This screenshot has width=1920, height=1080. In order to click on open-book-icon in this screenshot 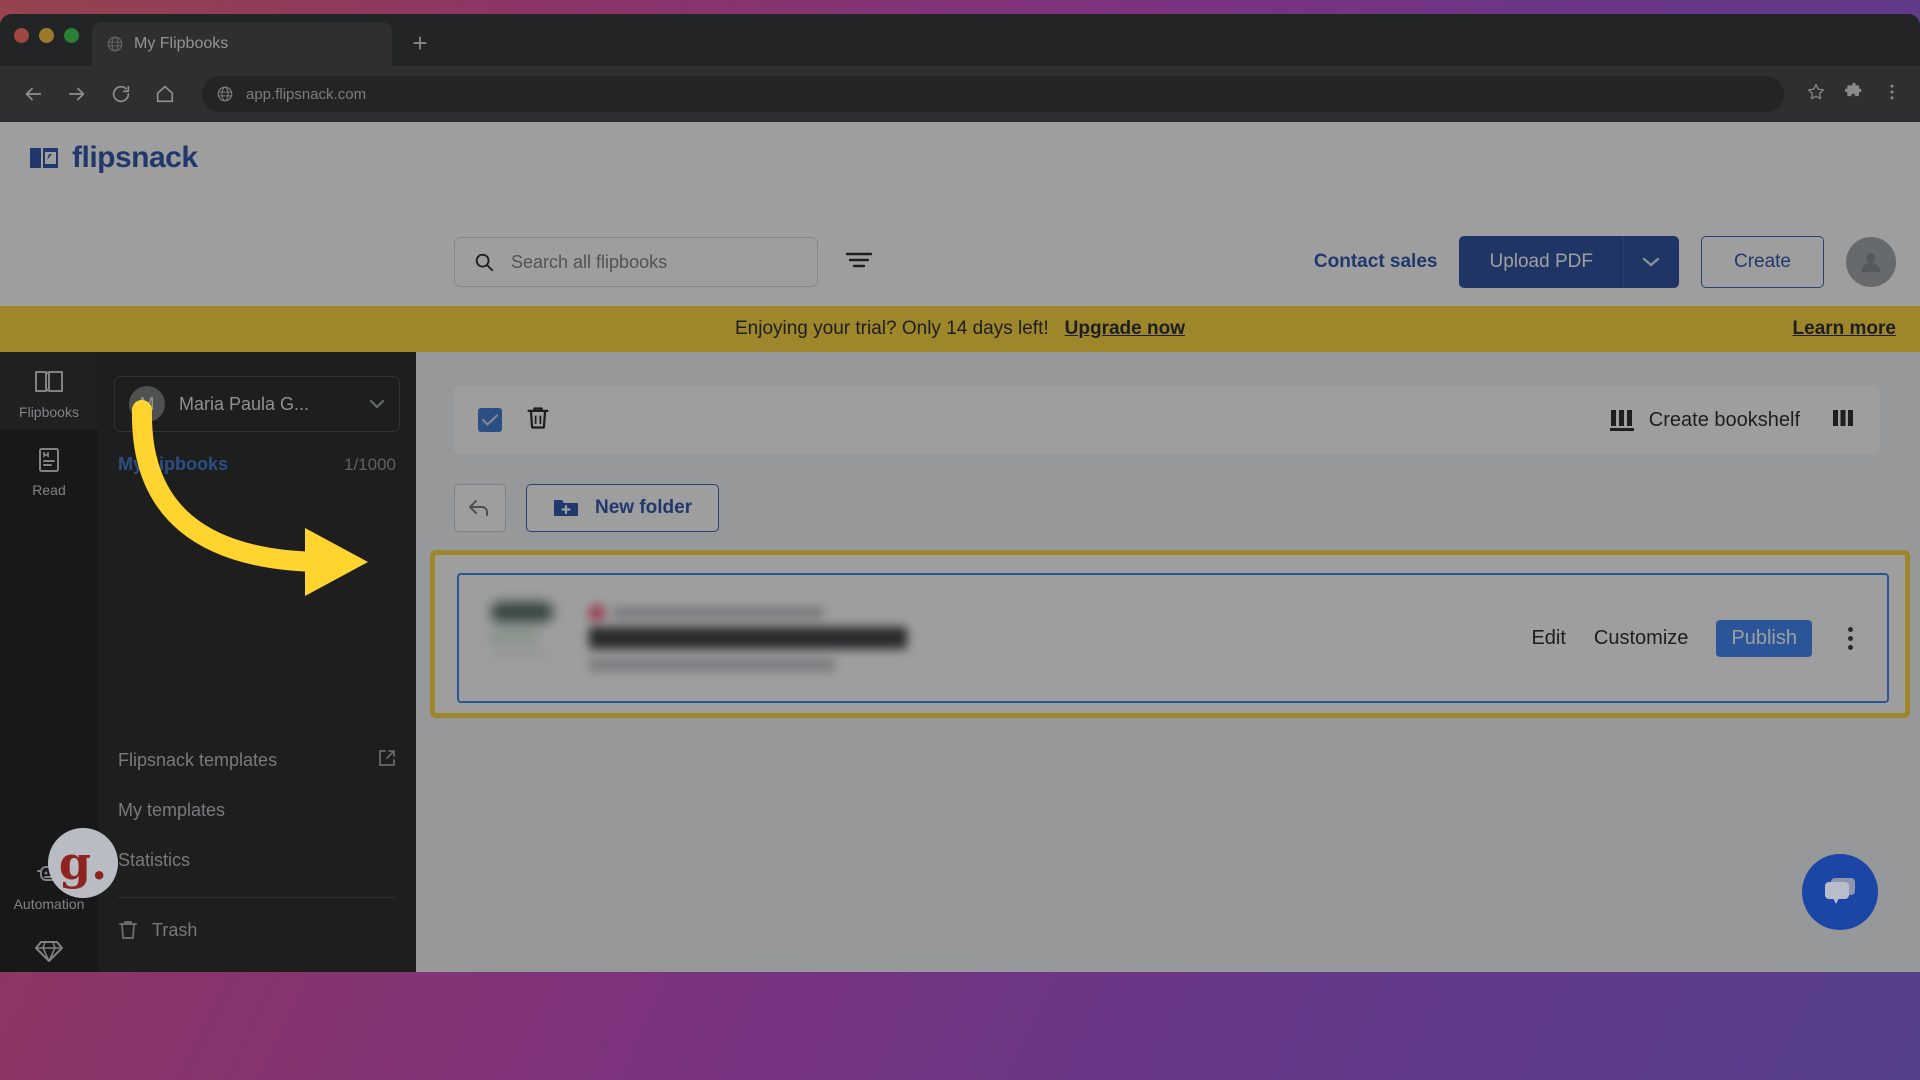, I will do `click(49, 381)`.